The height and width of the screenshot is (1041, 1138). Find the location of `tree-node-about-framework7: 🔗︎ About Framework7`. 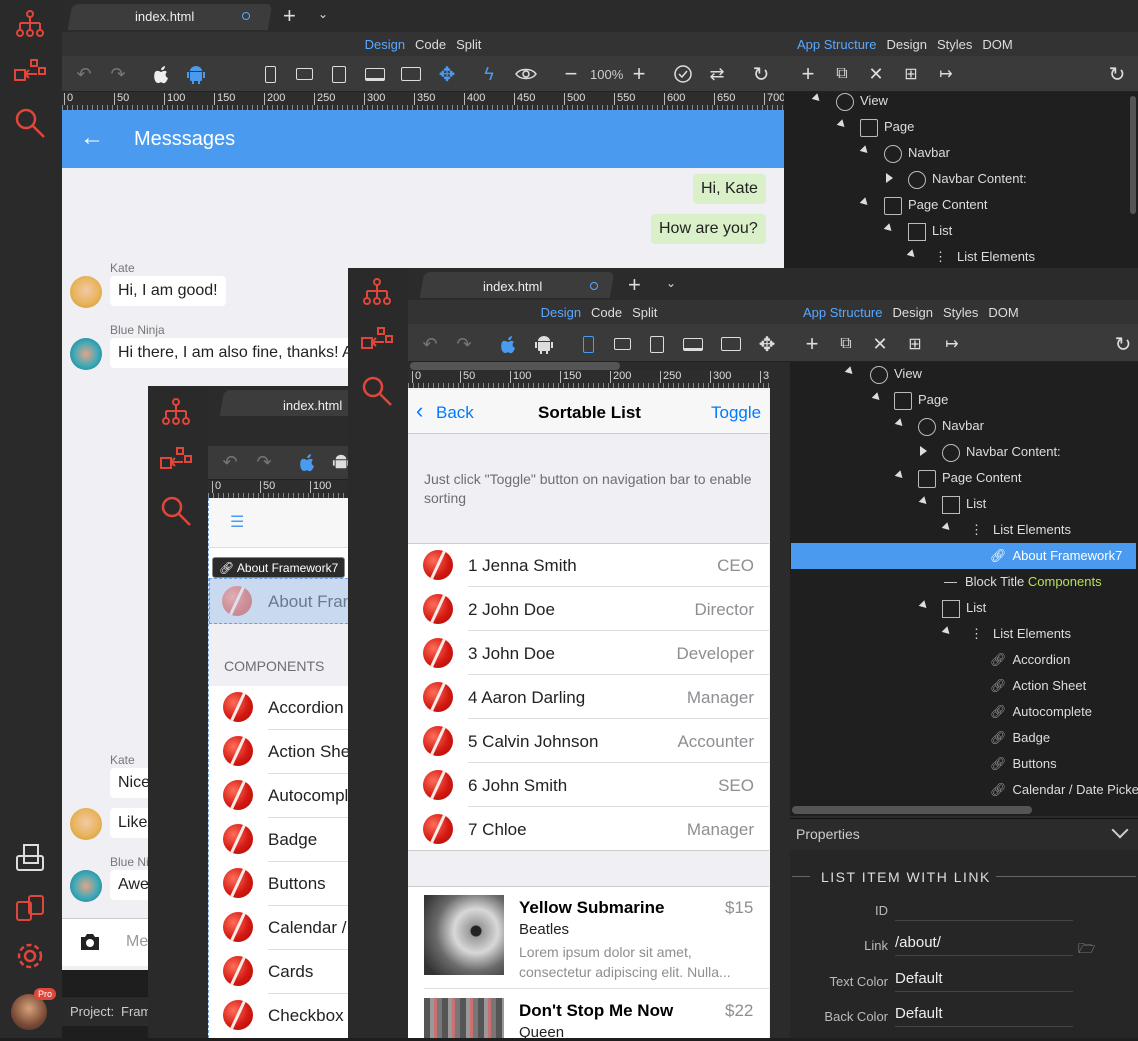

tree-node-about-framework7: 🔗︎ About Framework7 is located at coordinates (1056, 556).